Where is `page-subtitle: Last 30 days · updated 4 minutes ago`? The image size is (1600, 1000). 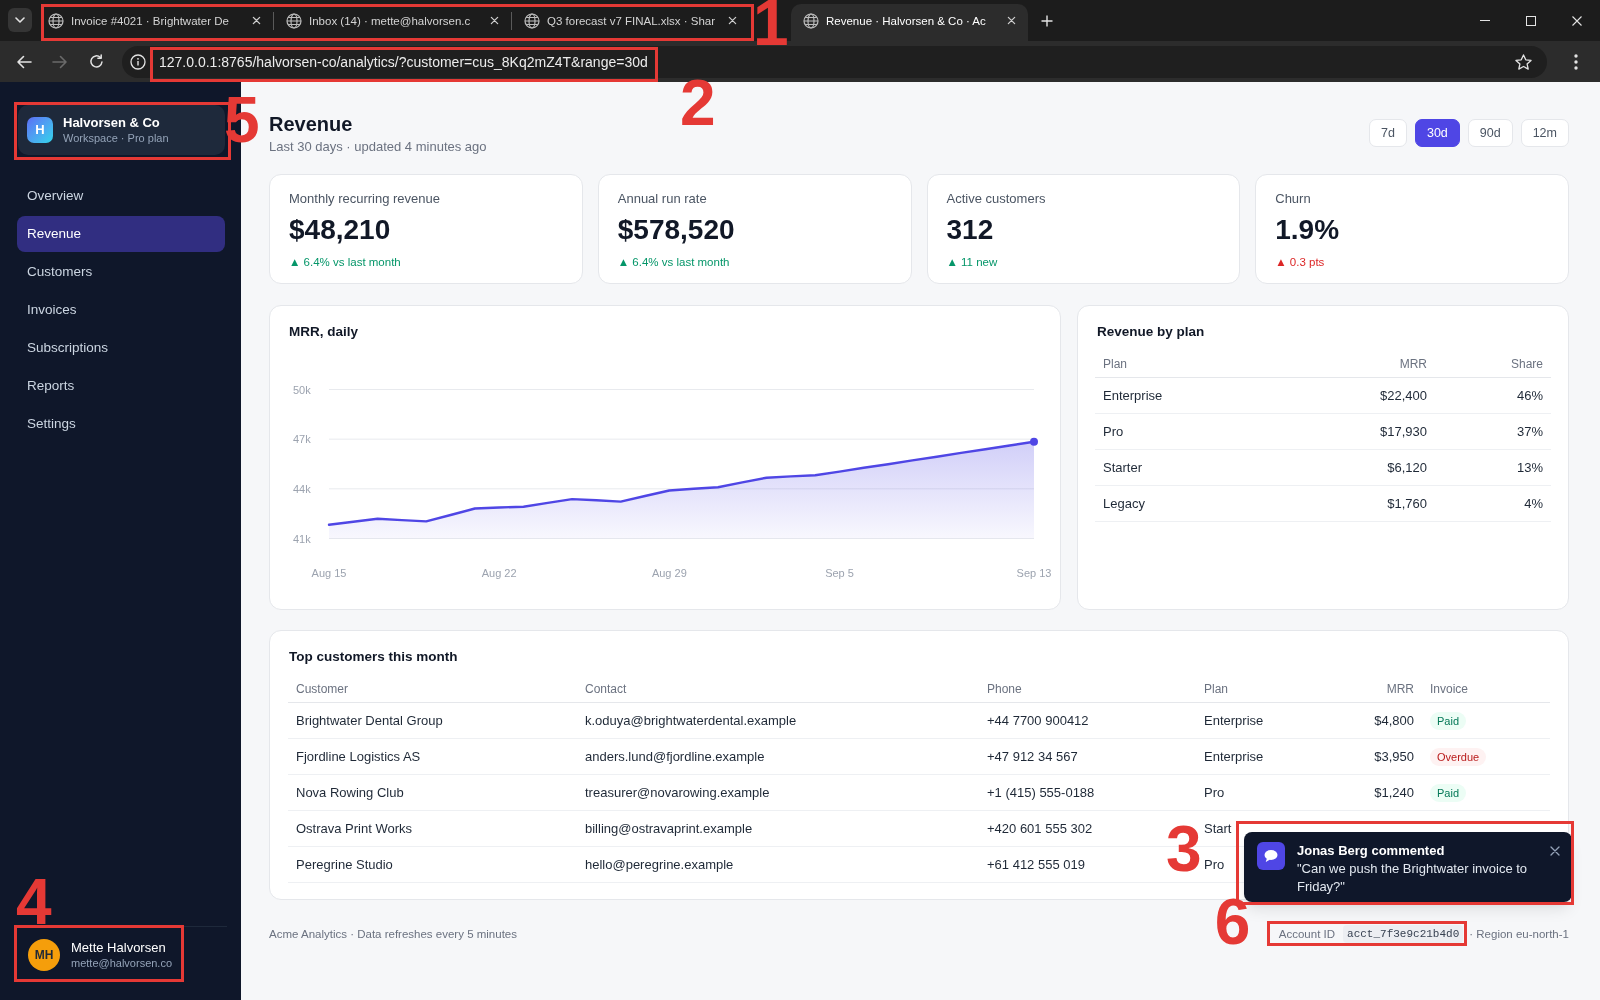 page-subtitle: Last 30 days · updated 4 minutes ago is located at coordinates (378, 147).